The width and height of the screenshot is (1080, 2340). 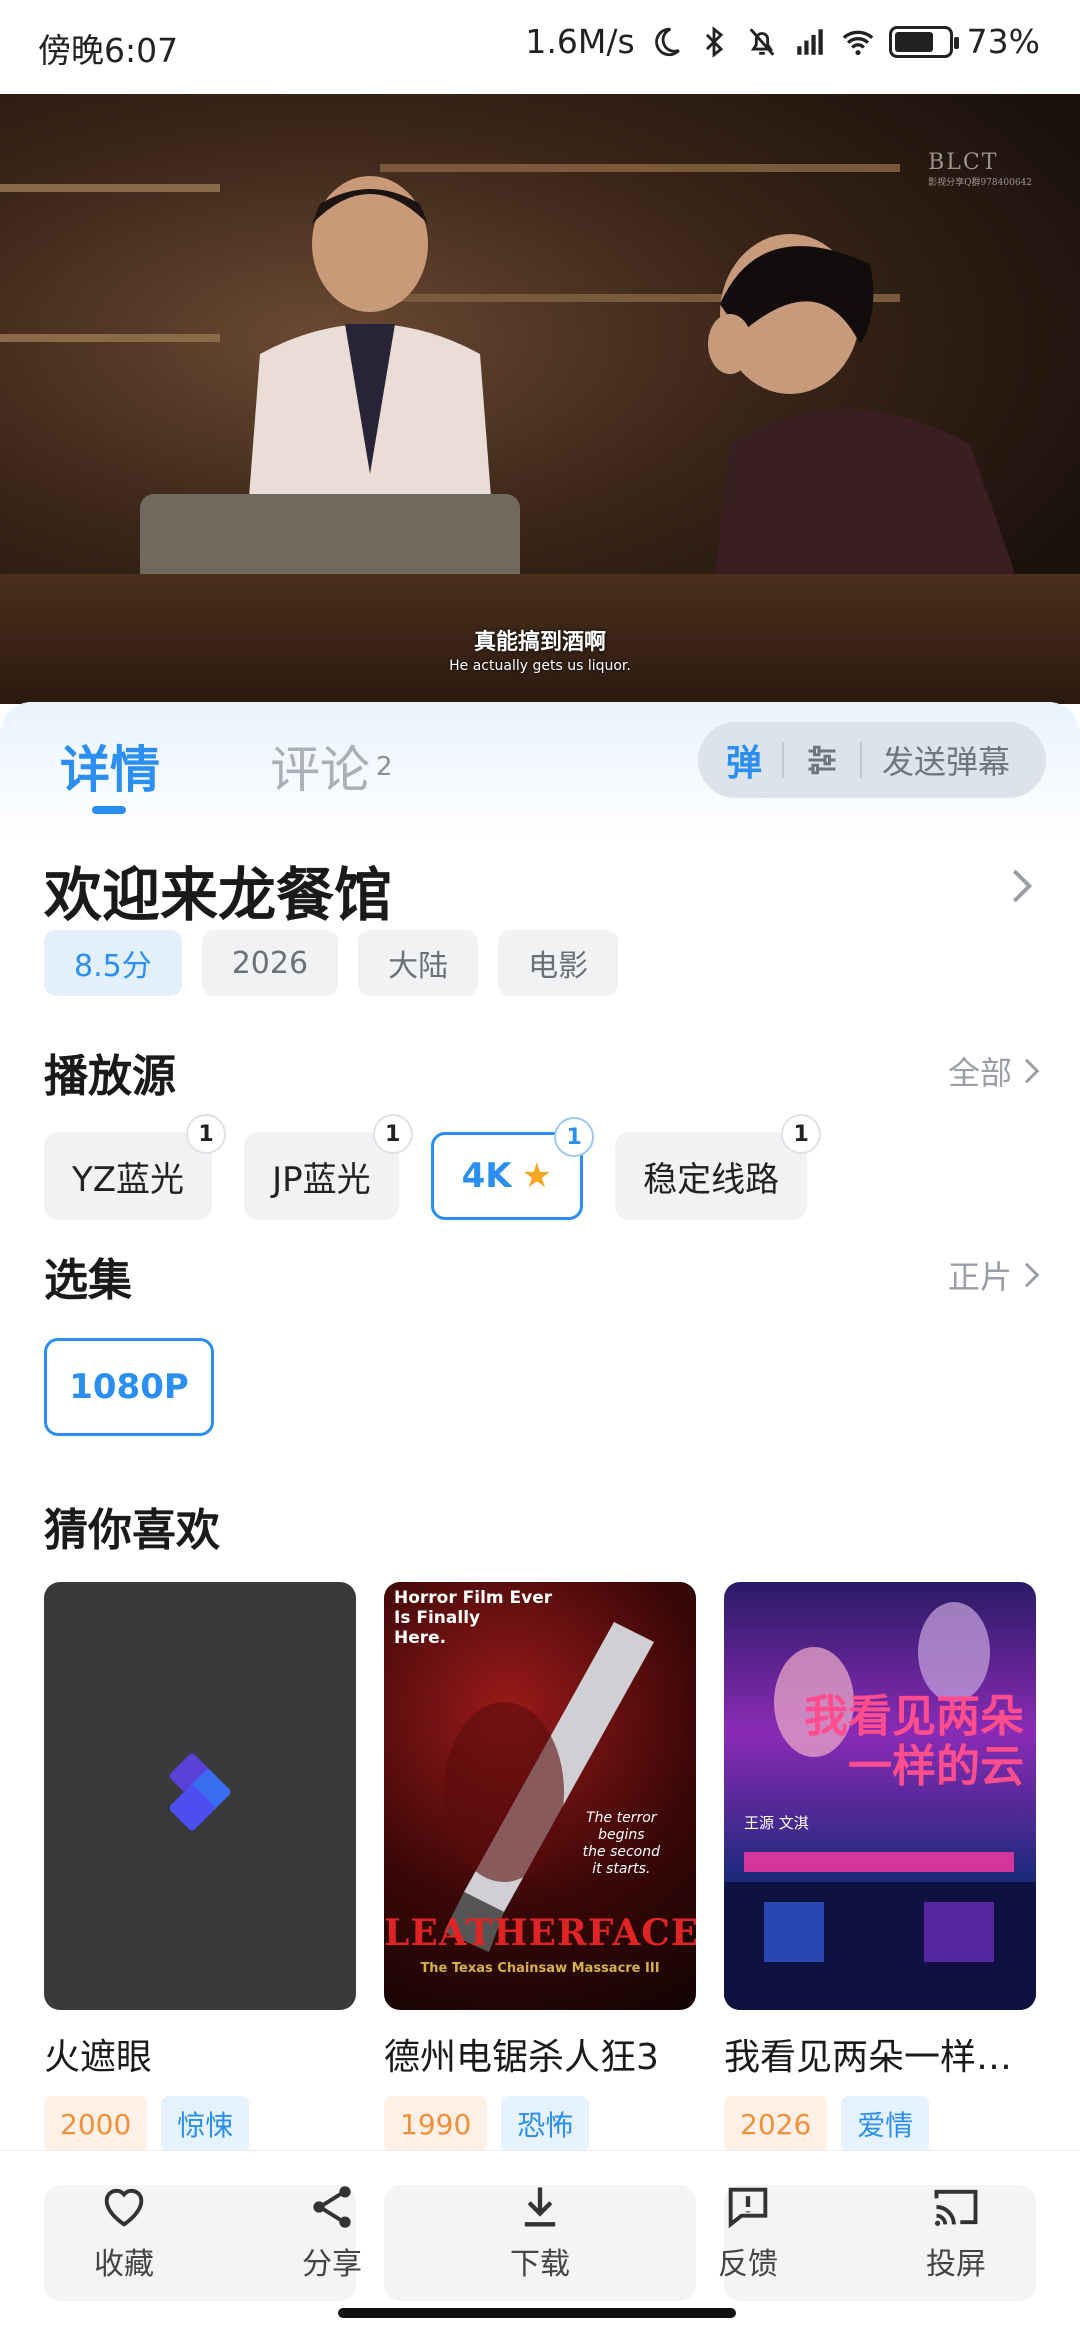 I want to click on genre-tag: 爱情, so click(x=885, y=2124).